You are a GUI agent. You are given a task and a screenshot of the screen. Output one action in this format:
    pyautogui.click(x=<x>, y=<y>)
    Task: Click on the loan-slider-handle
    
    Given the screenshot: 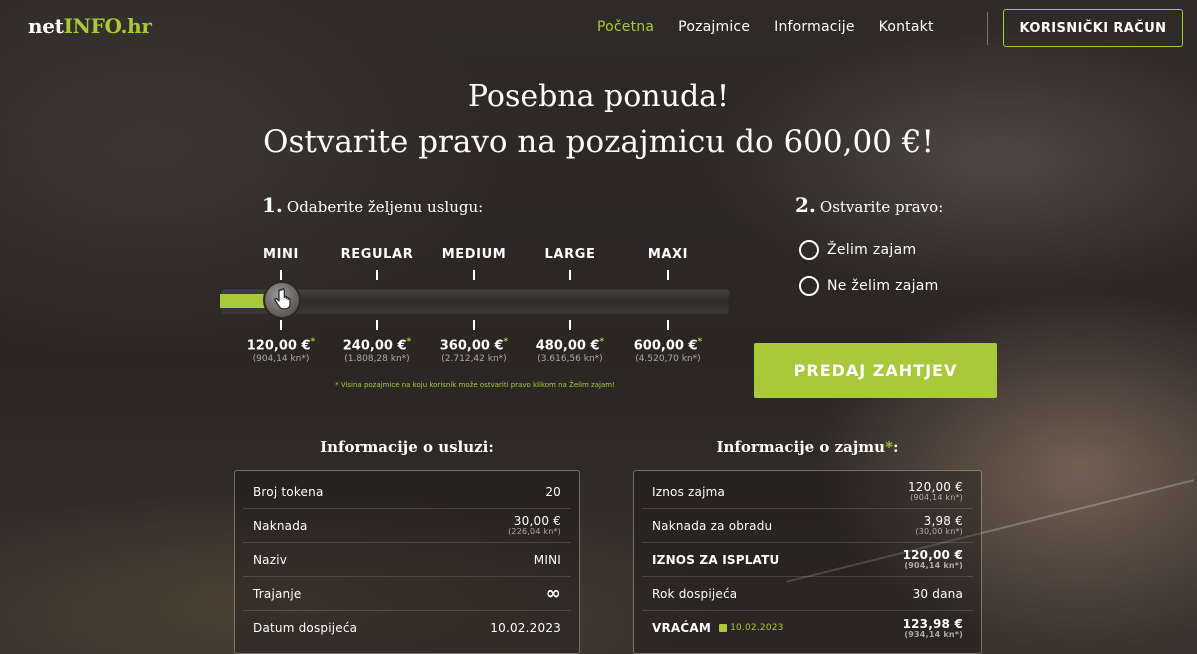 What is the action you would take?
    pyautogui.click(x=282, y=300)
    